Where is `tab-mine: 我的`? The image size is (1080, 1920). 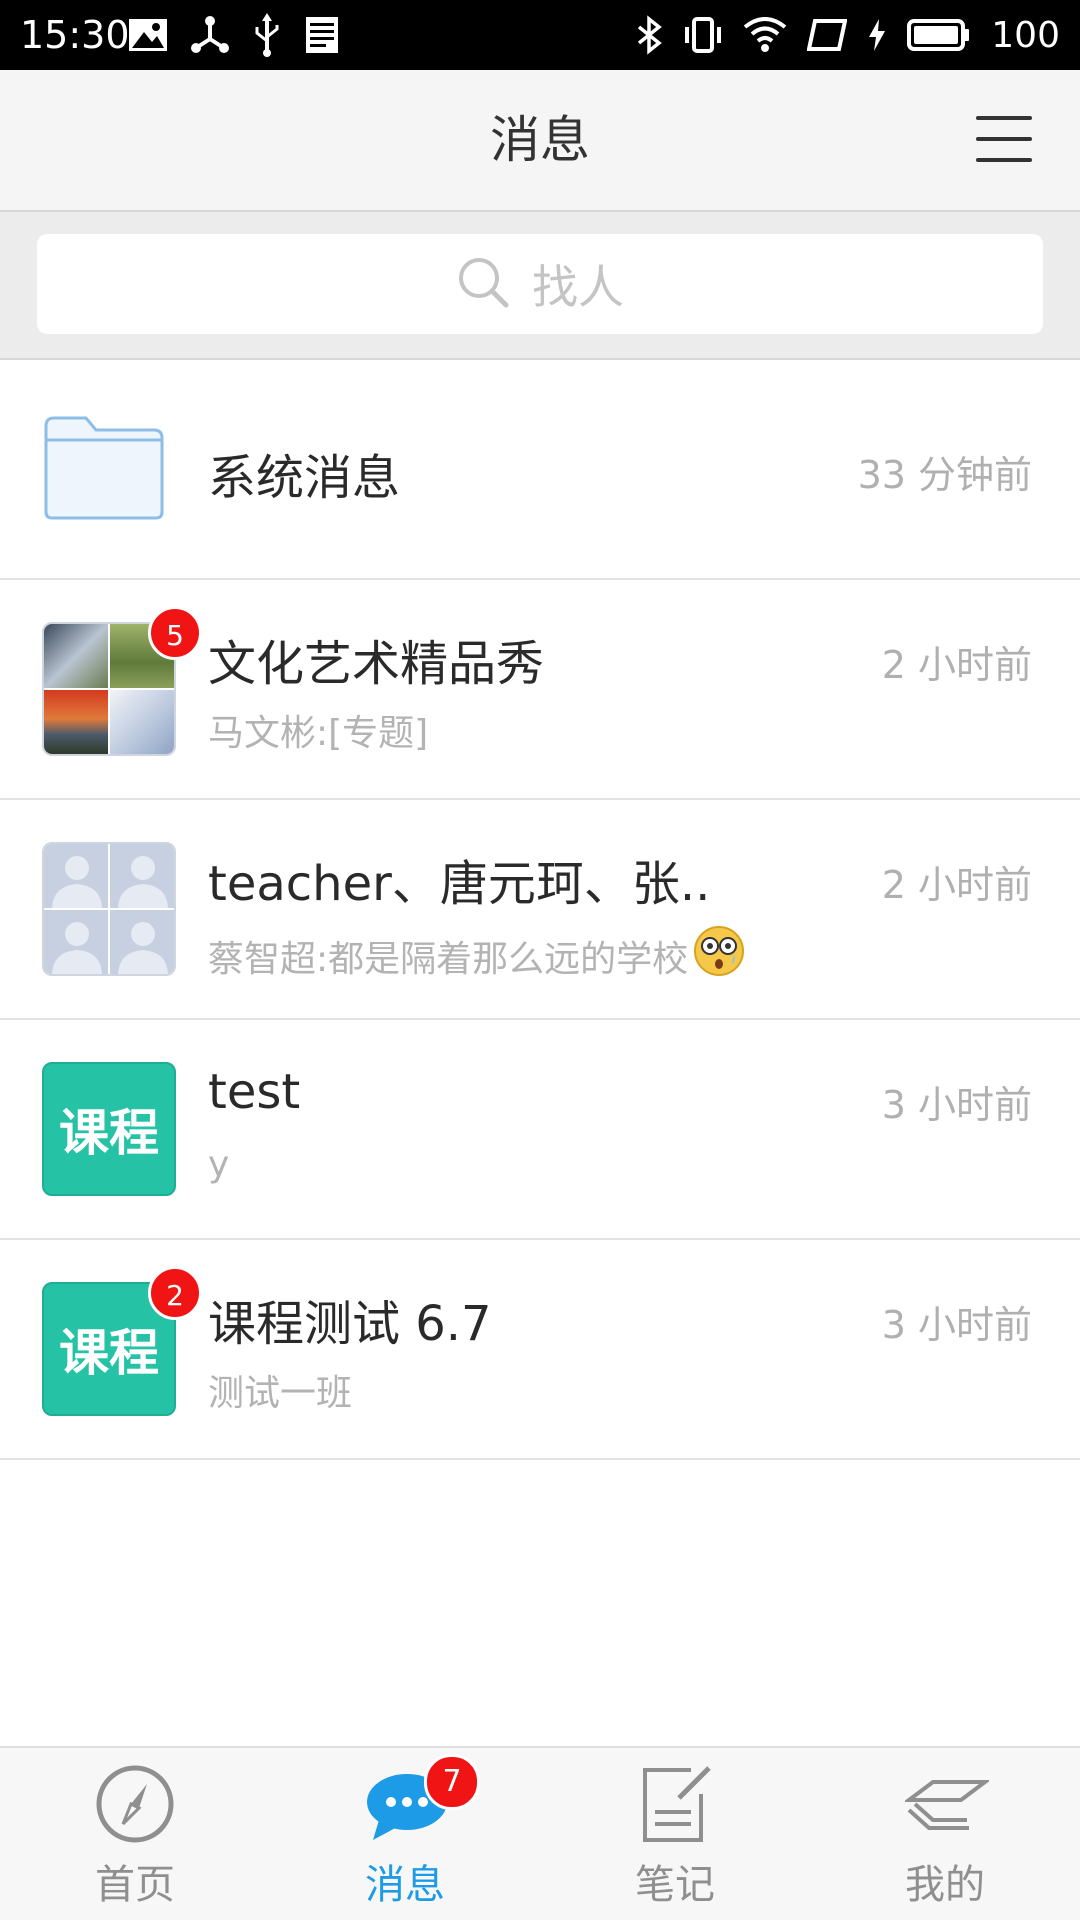 tab-mine: 我的 is located at coordinates (945, 1834).